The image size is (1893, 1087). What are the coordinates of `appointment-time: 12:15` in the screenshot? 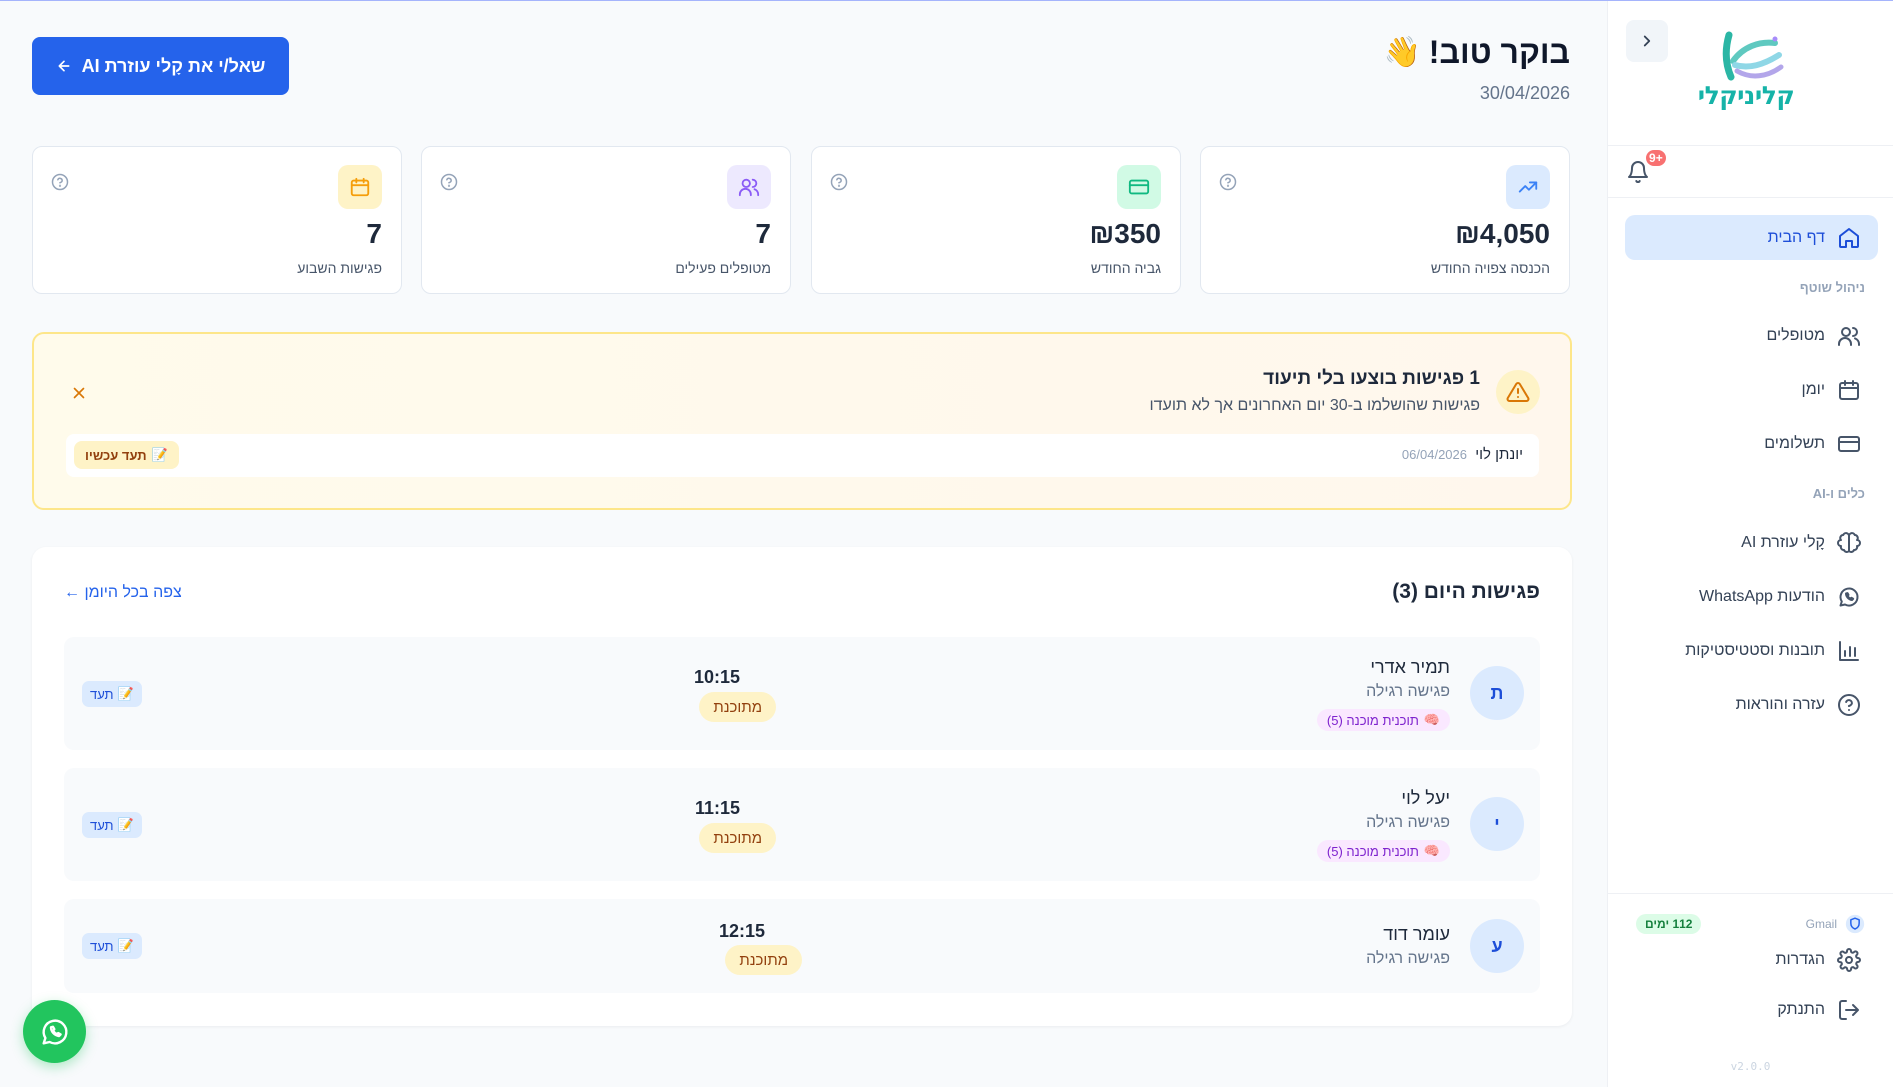 It's located at (741, 931).